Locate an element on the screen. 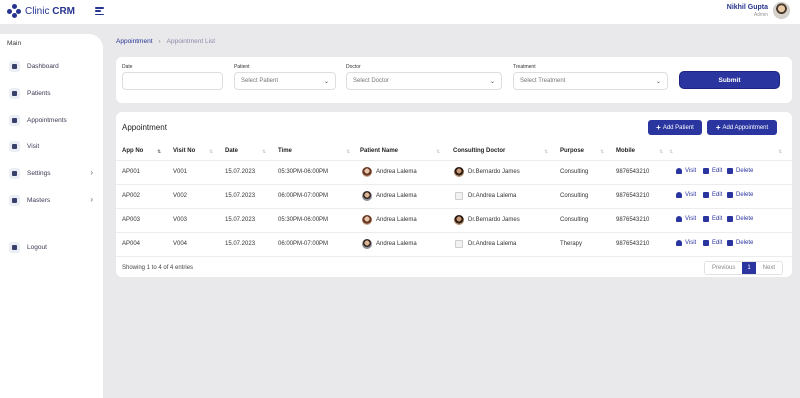  treatment-filter: Treatment Select Treatment ⌄ is located at coordinates (590, 77).